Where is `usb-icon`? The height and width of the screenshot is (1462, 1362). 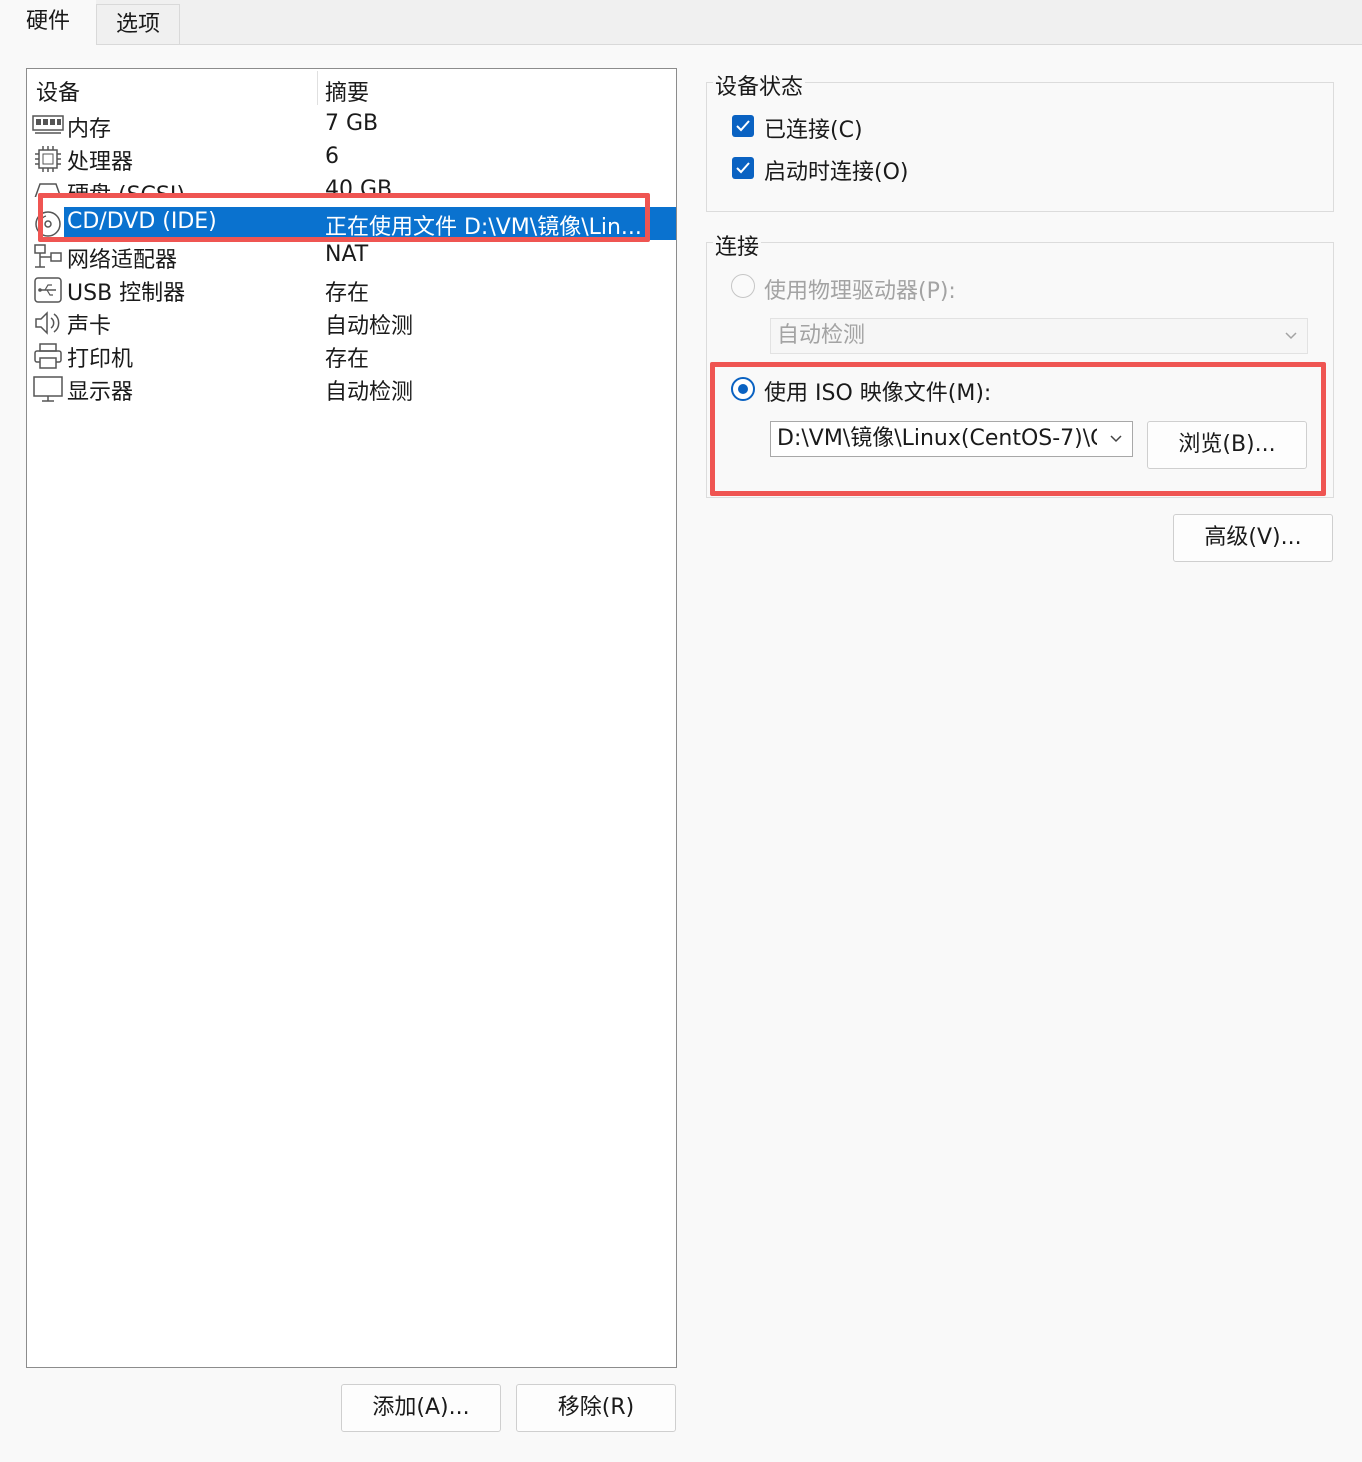
usb-icon is located at coordinates (48, 290).